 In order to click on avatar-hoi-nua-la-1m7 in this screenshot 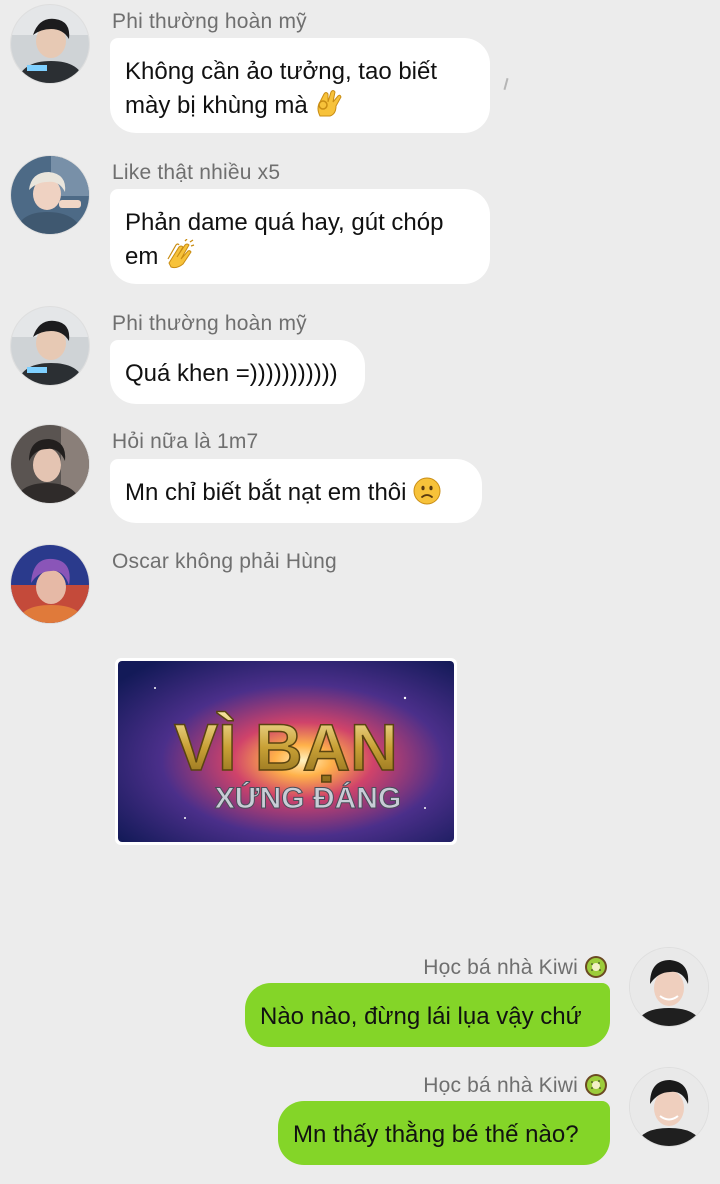, I will do `click(50, 464)`.